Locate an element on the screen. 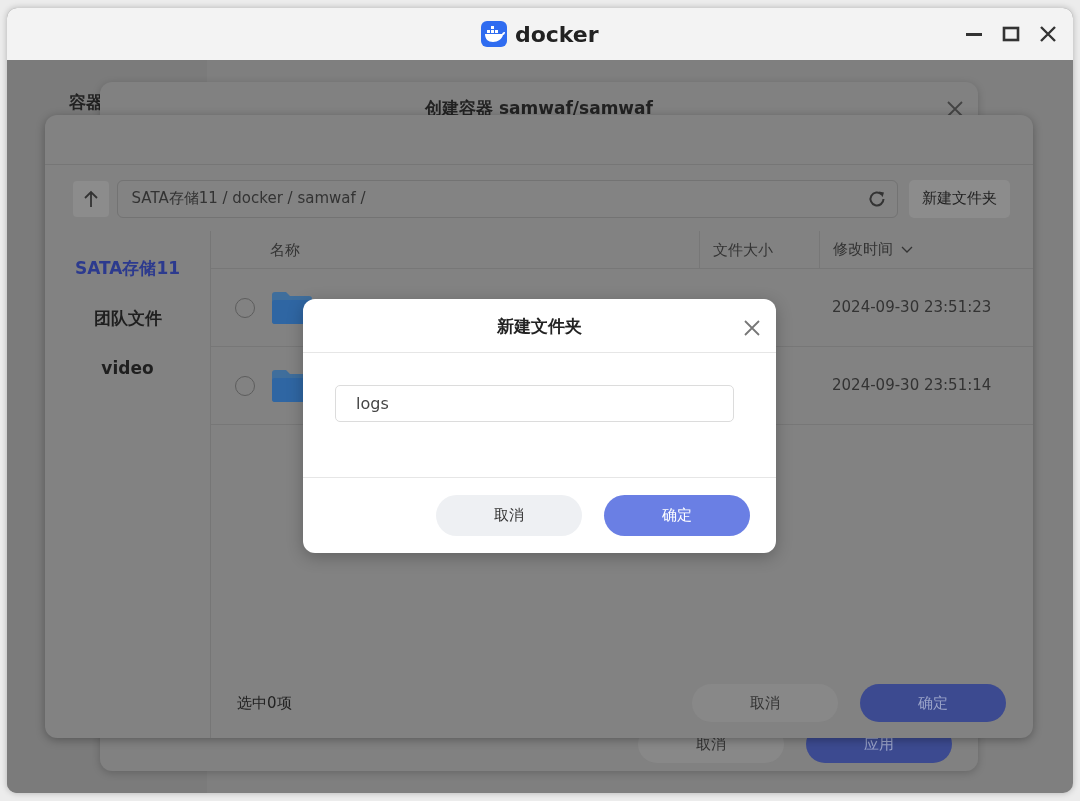 Image resolution: width=1080 pixels, height=801 pixels. new-folder-button: 新建文件夹 is located at coordinates (959, 198).